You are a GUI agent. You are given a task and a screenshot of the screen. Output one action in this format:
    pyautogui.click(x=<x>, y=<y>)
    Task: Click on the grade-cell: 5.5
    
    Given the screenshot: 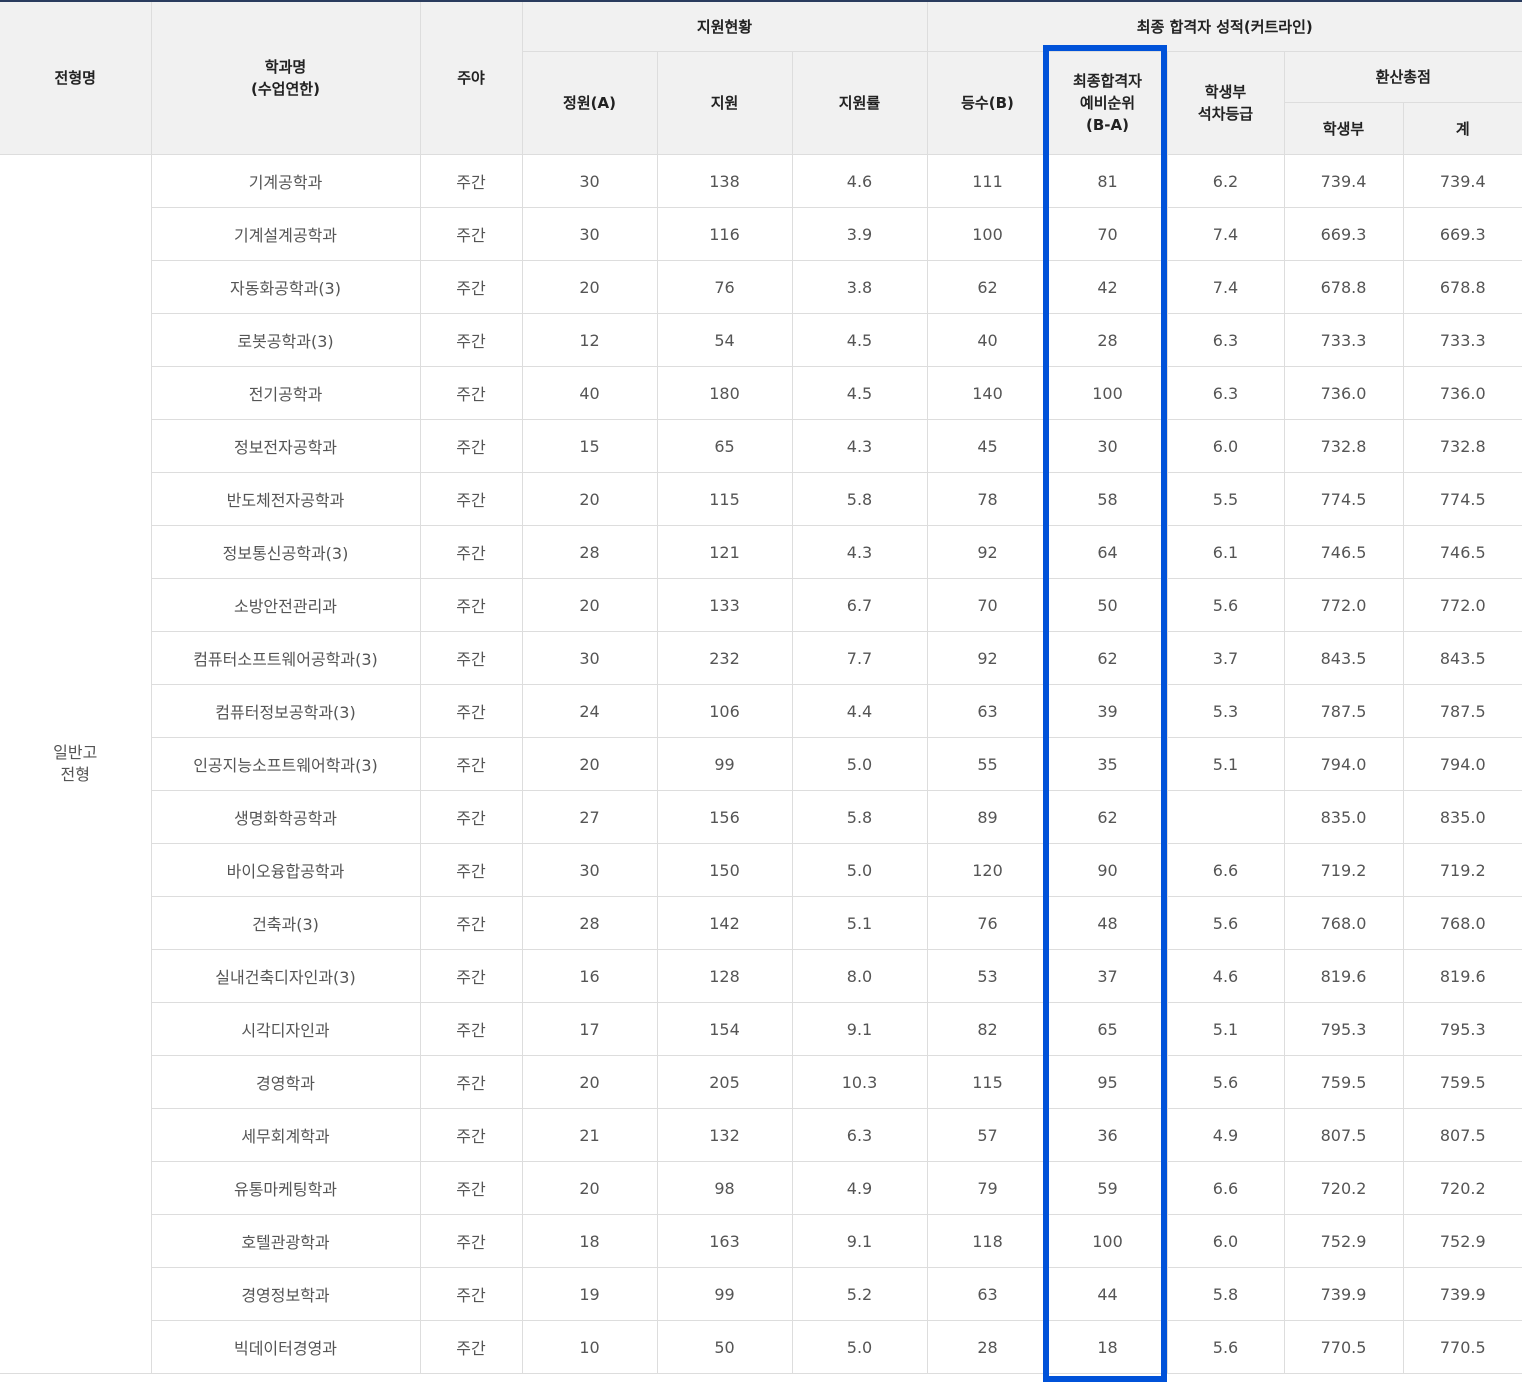 What is the action you would take?
    pyautogui.click(x=1225, y=499)
    